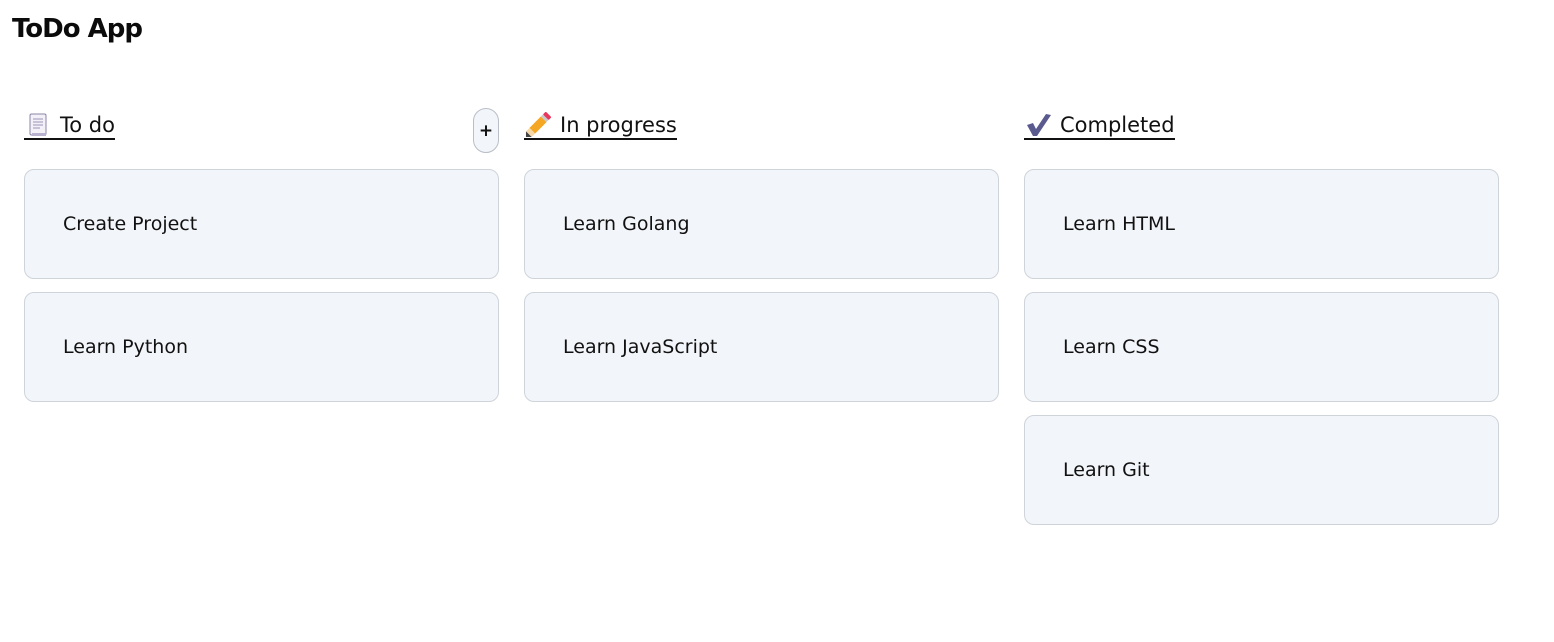  Describe the element at coordinates (38, 125) in the screenshot. I see `document-icon` at that location.